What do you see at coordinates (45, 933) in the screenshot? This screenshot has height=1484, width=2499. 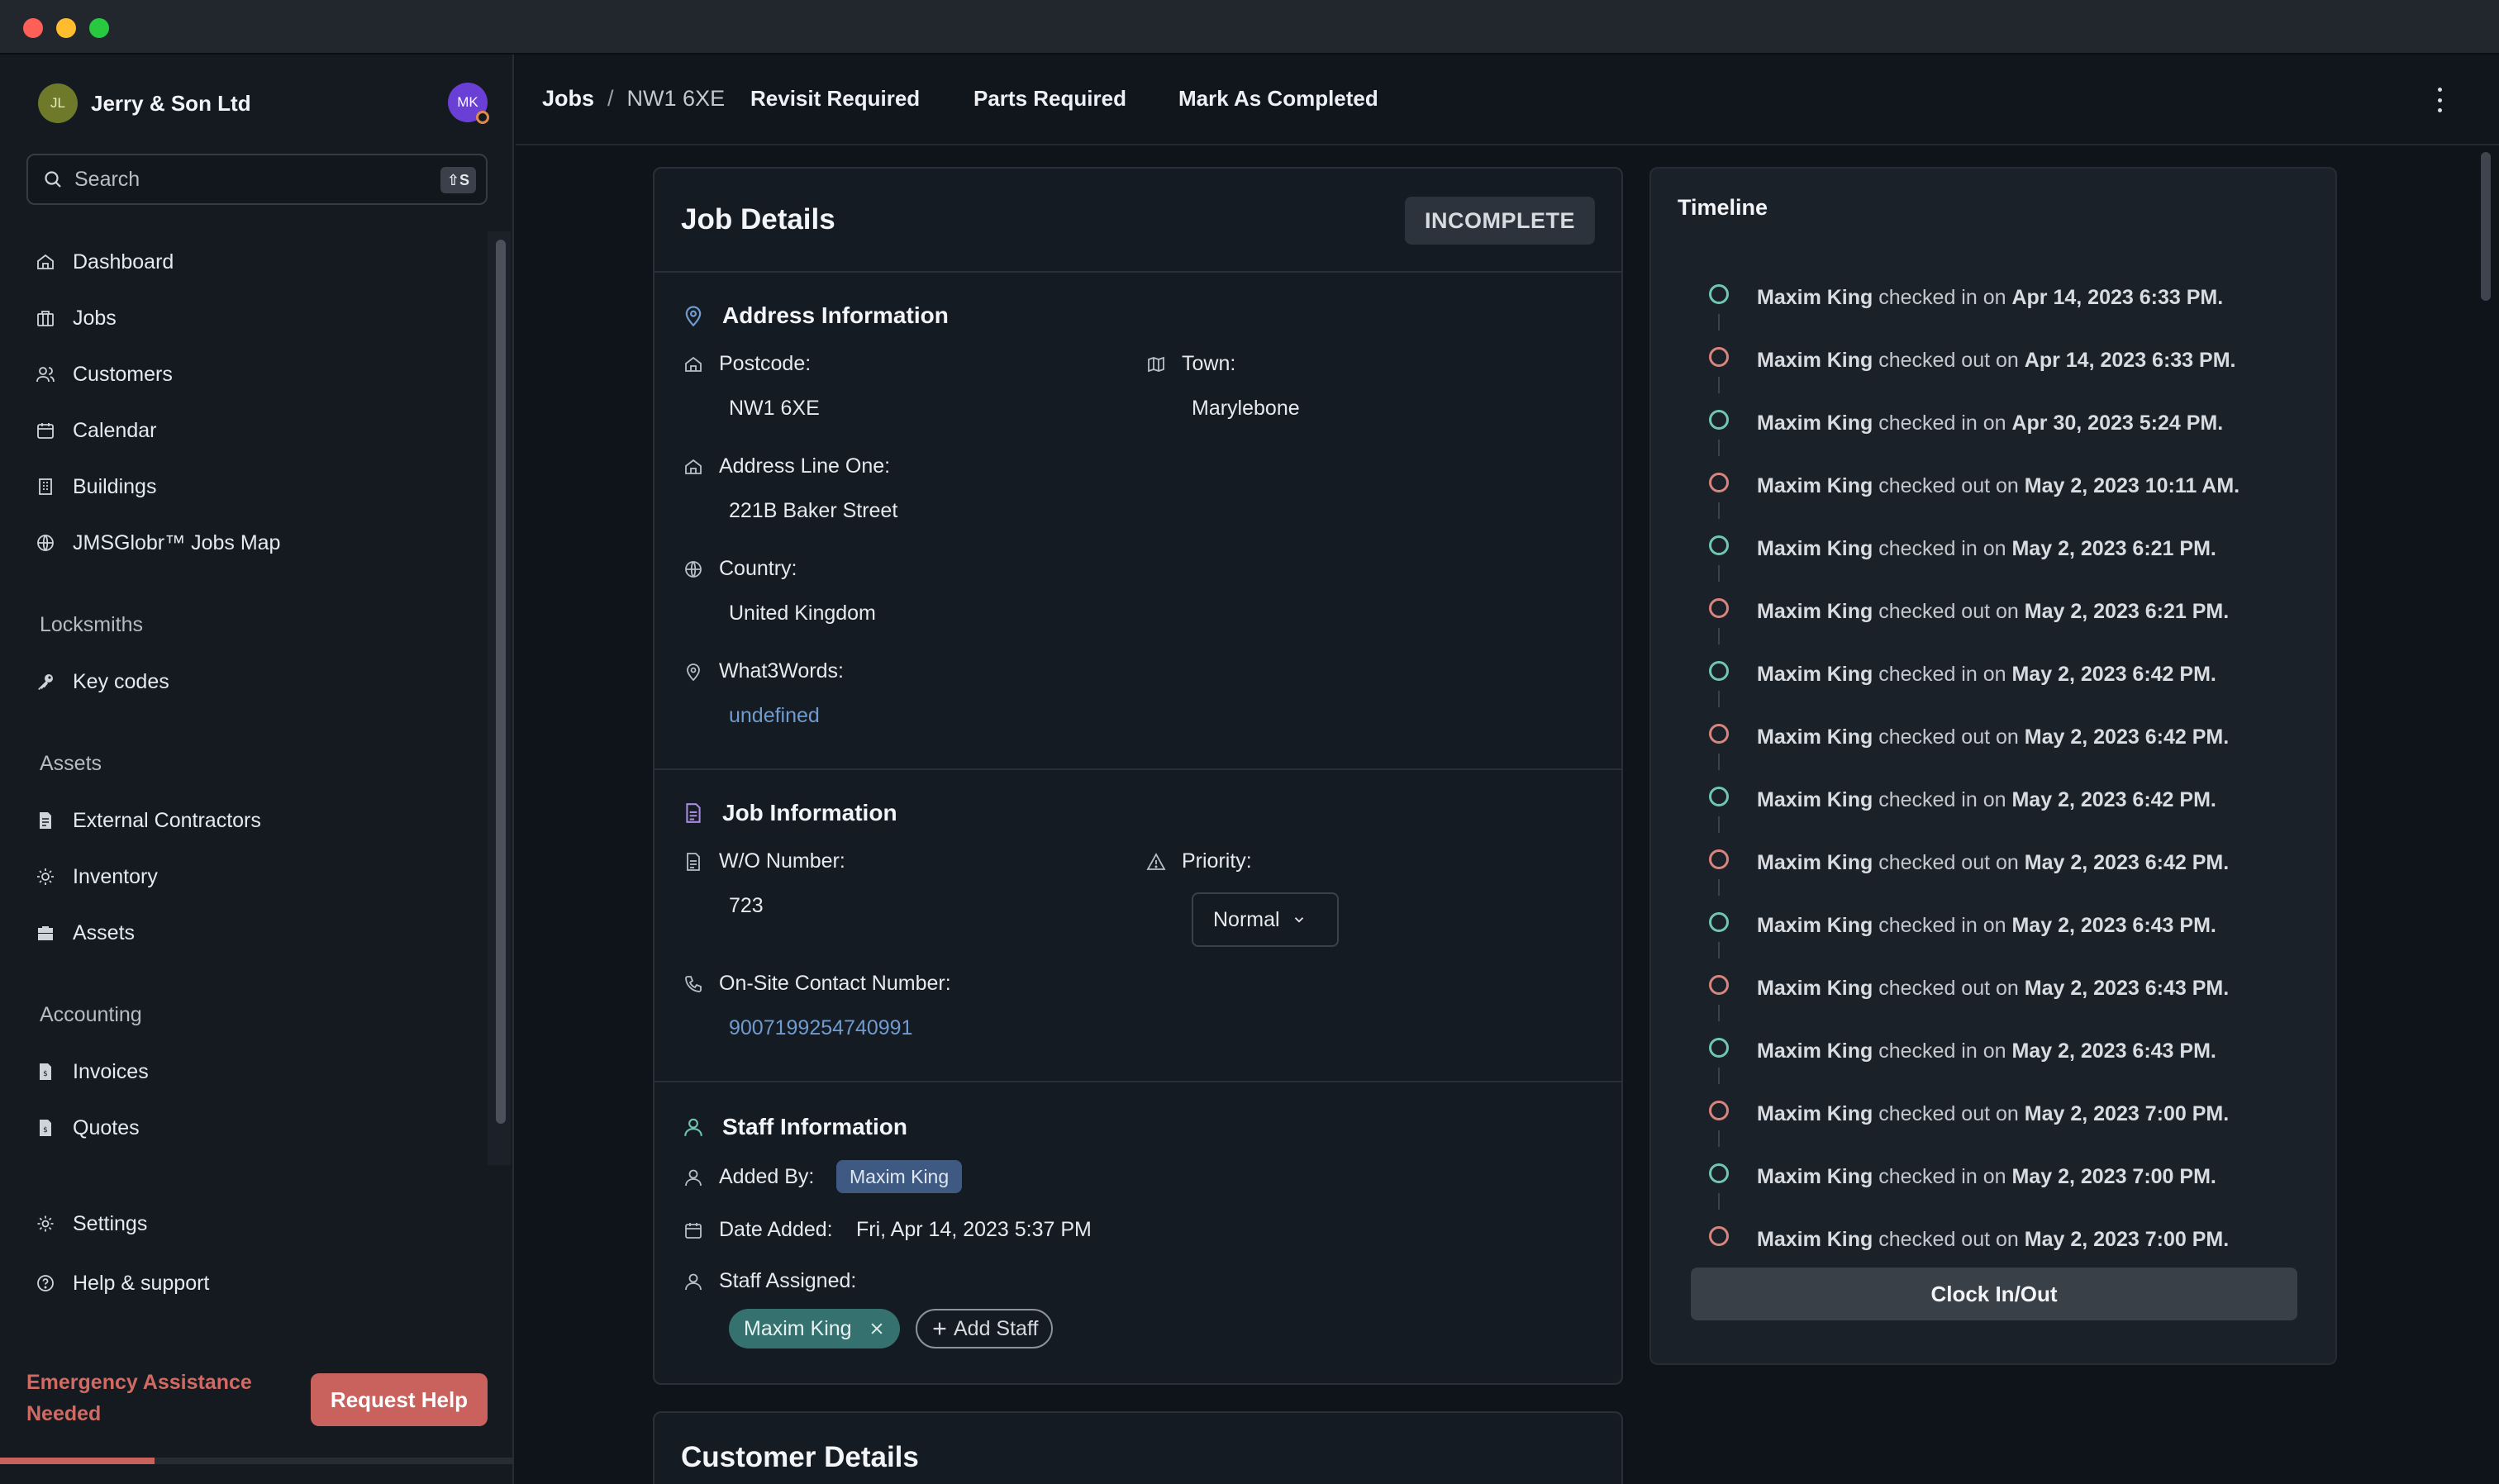 I see `toolbox-icon` at bounding box center [45, 933].